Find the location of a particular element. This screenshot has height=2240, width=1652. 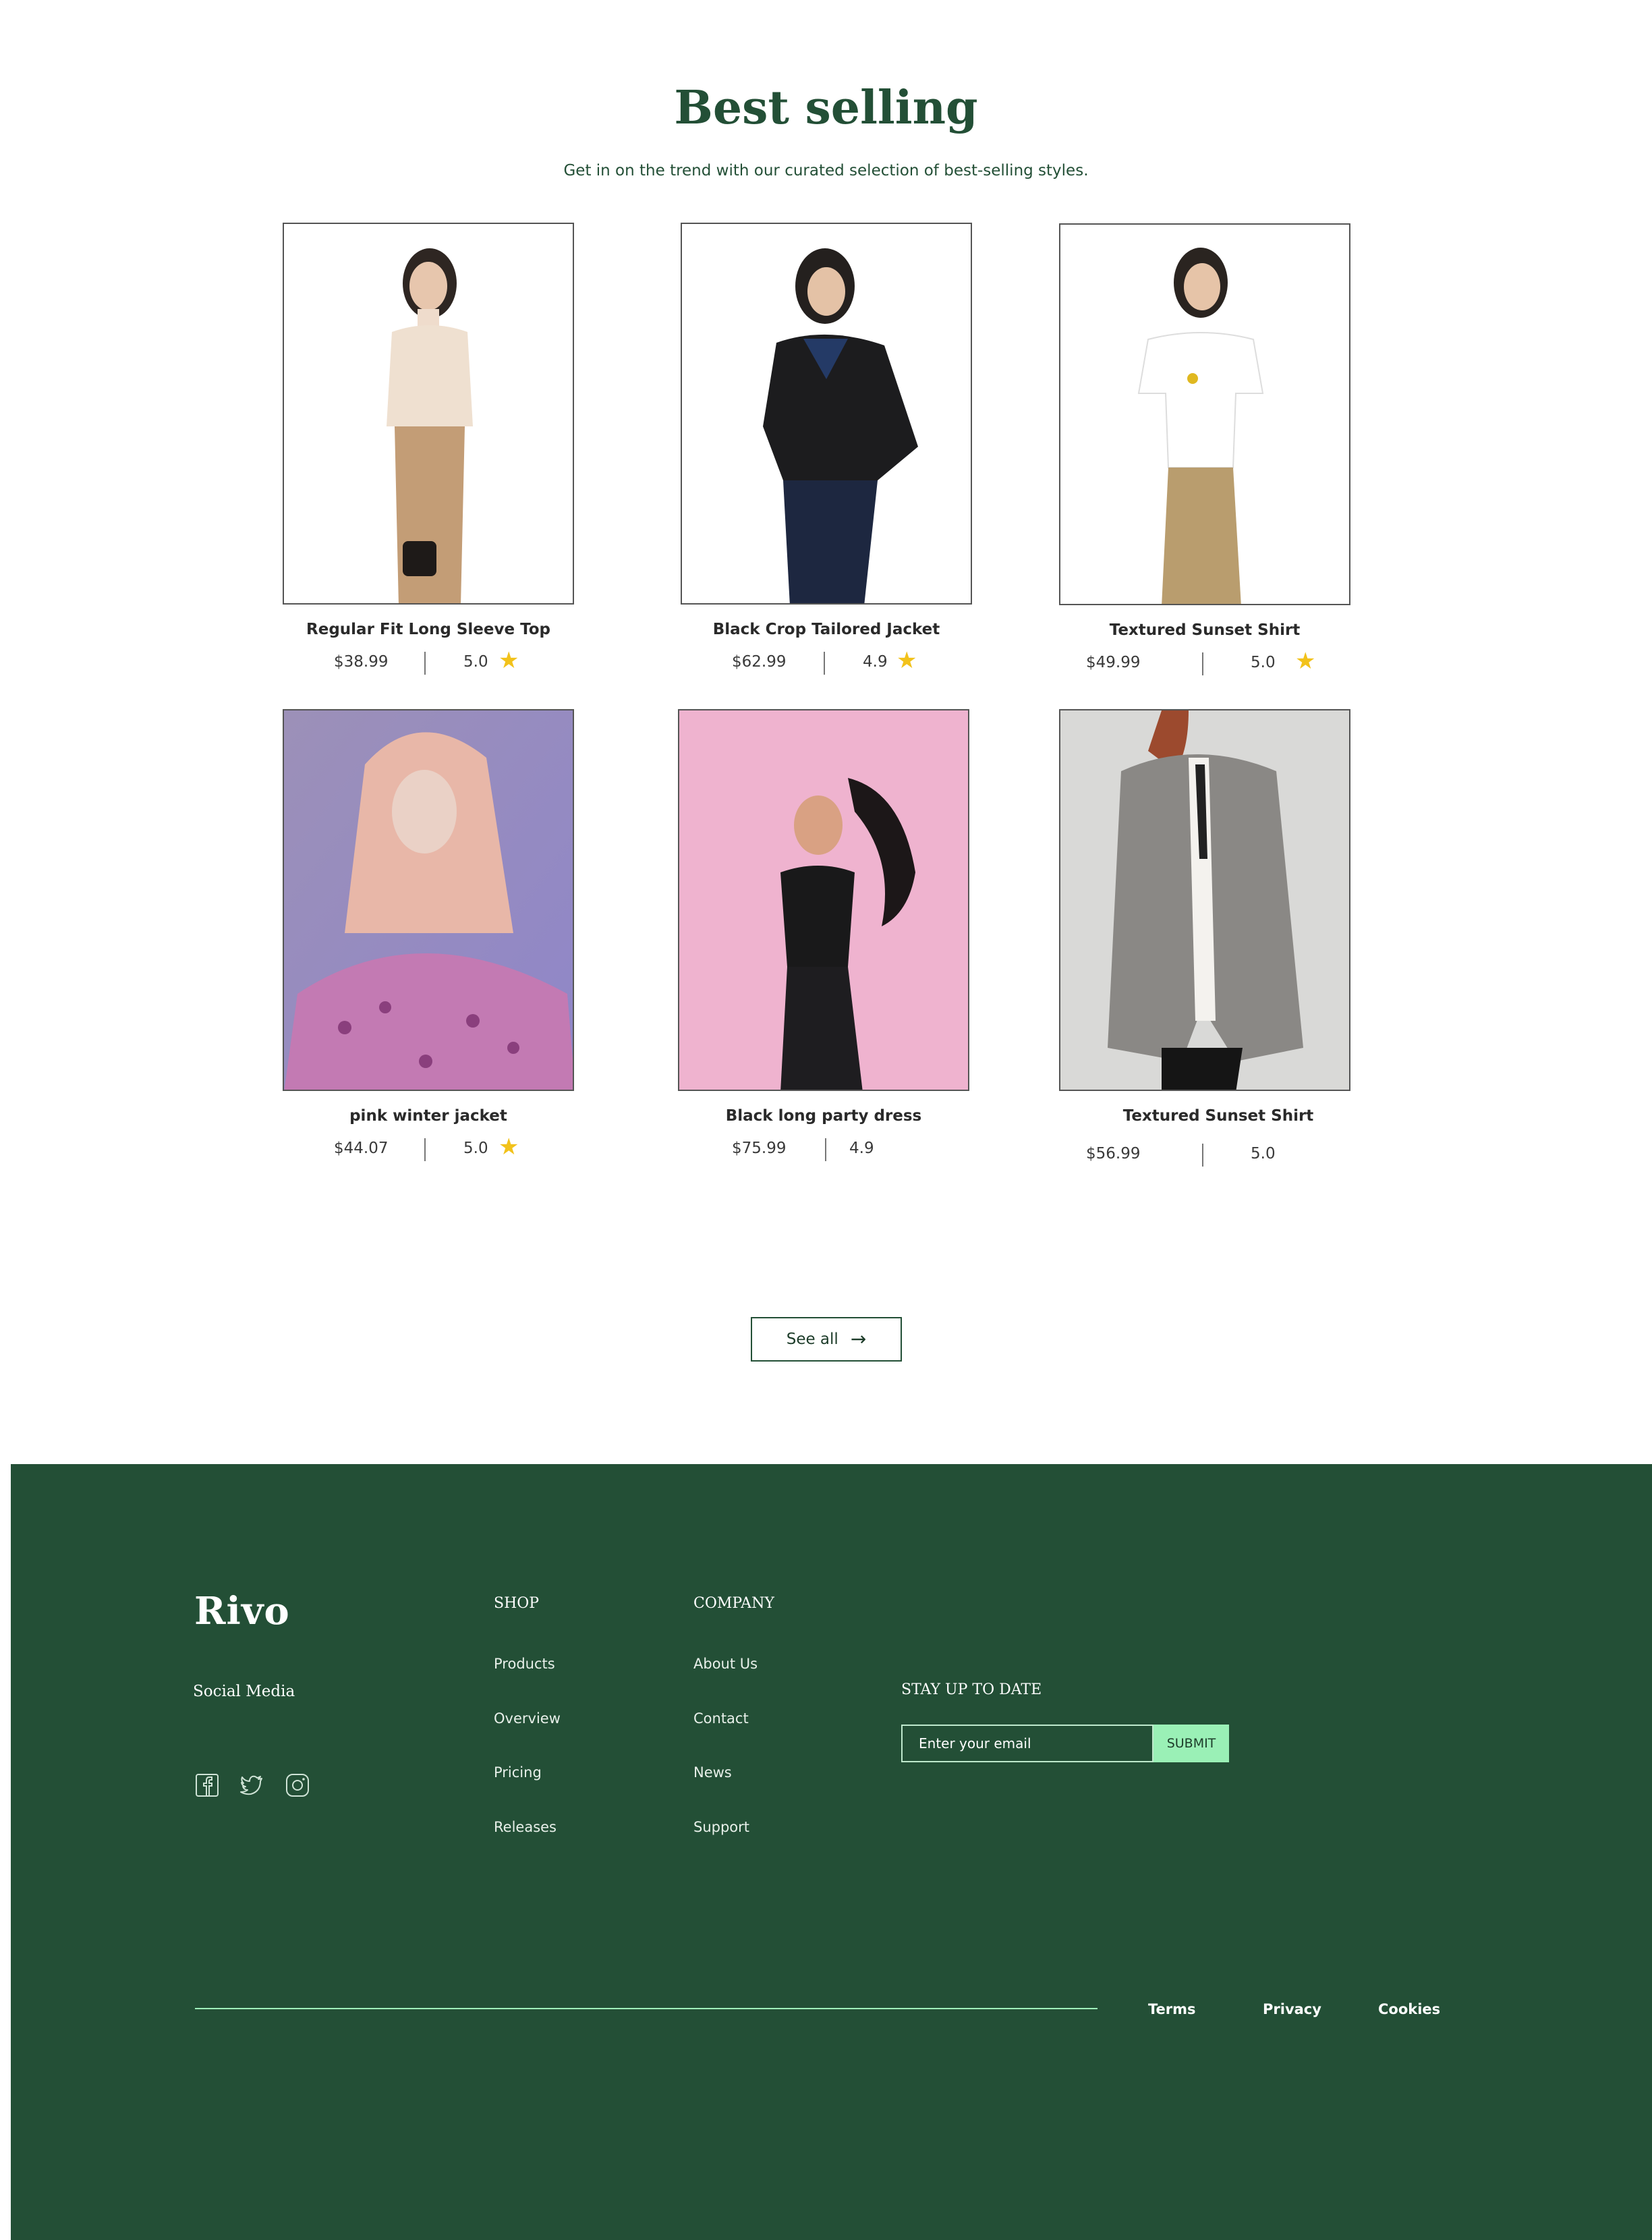

section-title: Best selling is located at coordinates (826, 108).